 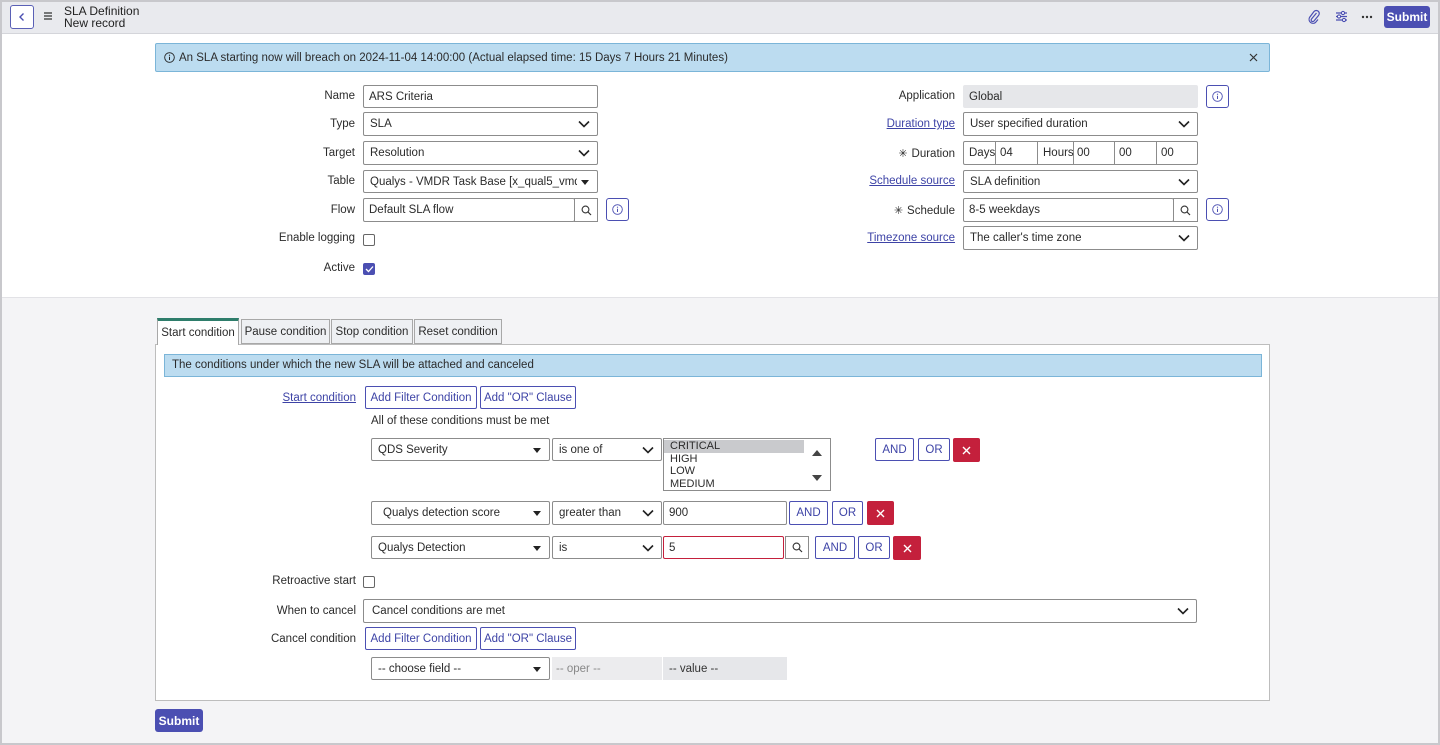 I want to click on condition-operator-select: is, so click(x=607, y=547).